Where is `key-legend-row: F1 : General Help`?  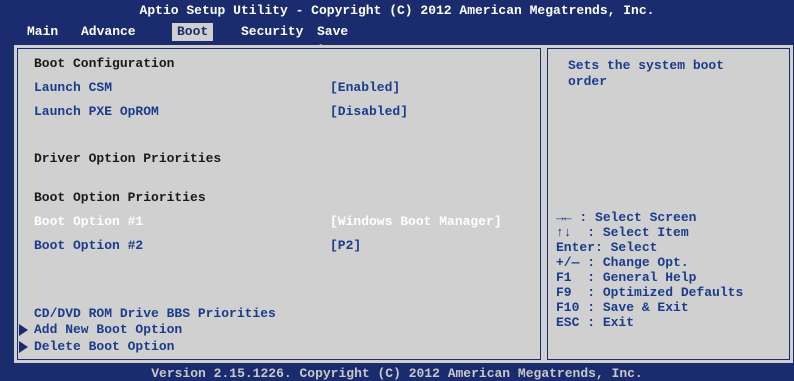 key-legend-row: F1 : General Help is located at coordinates (649, 277).